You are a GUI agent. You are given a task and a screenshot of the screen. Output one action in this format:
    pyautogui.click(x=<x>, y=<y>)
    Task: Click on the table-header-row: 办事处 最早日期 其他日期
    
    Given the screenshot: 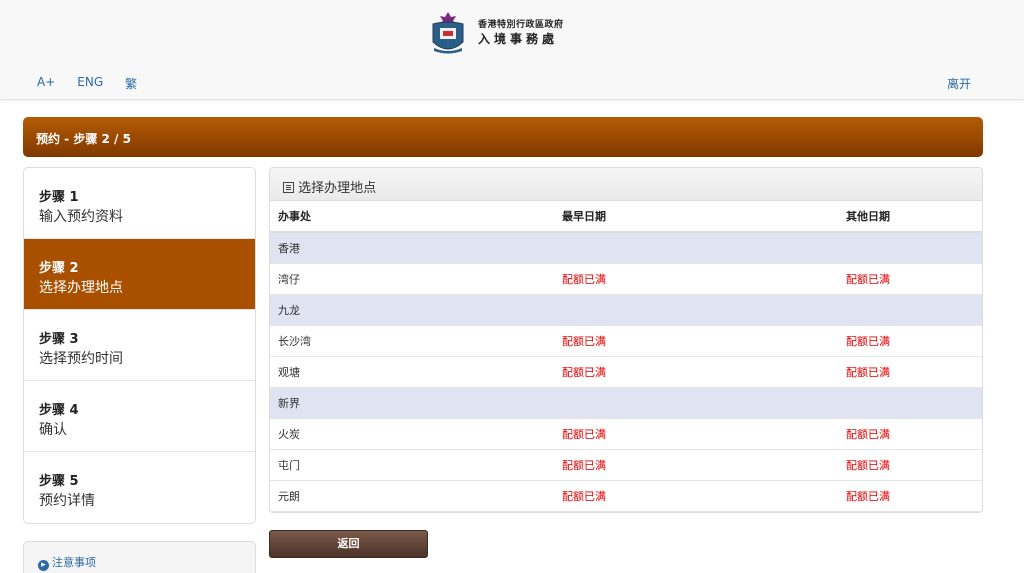 What is the action you would take?
    pyautogui.click(x=626, y=217)
    